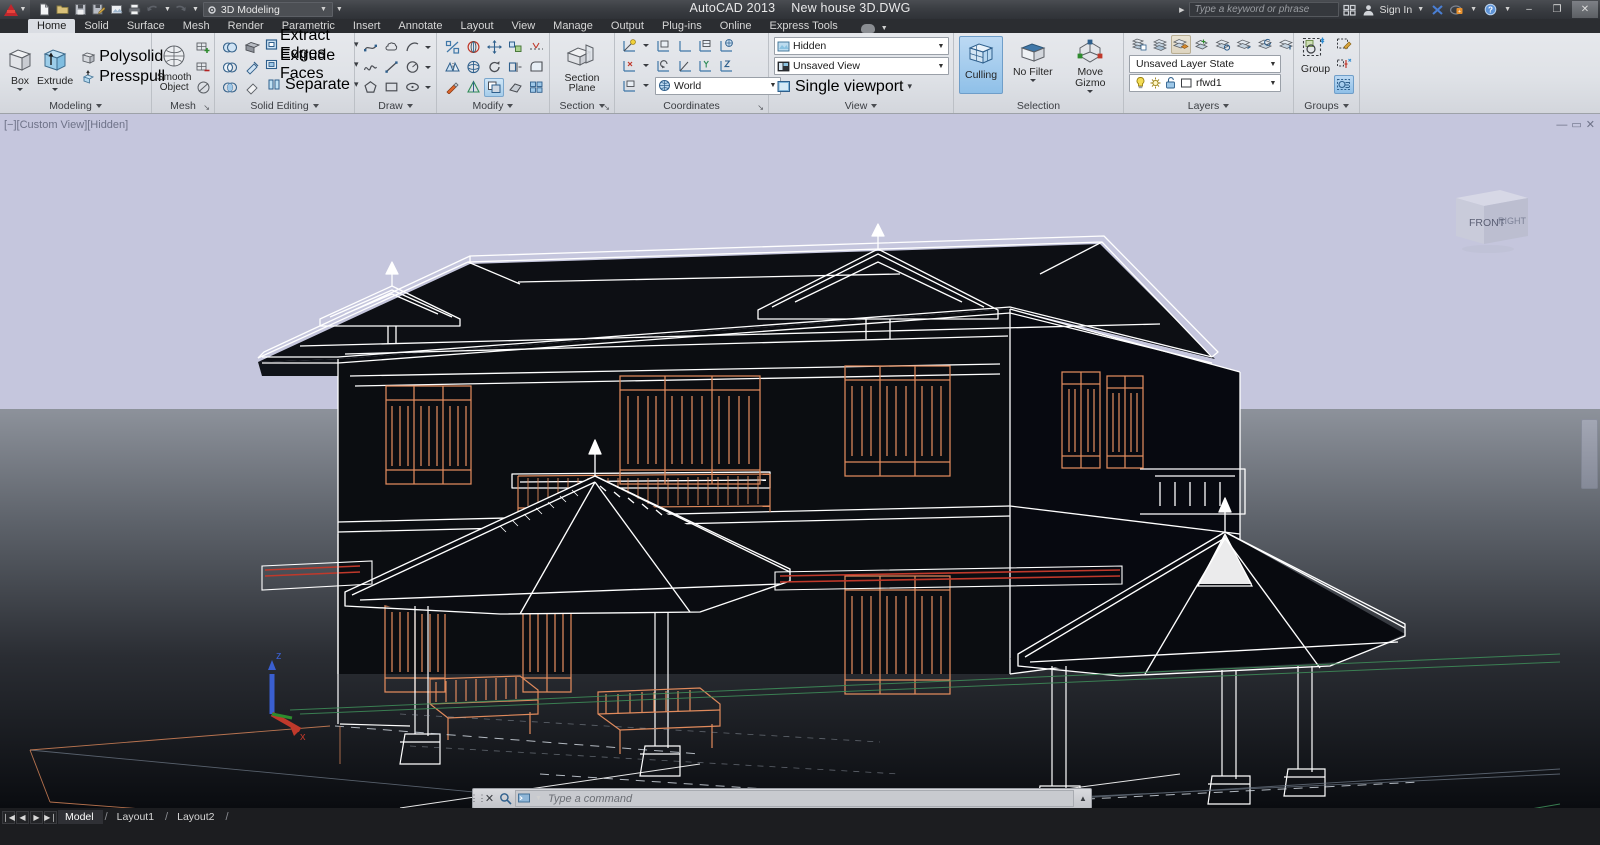 This screenshot has height=845, width=1600. What do you see at coordinates (203, 87) in the screenshot?
I see `refine-mesh-icon` at bounding box center [203, 87].